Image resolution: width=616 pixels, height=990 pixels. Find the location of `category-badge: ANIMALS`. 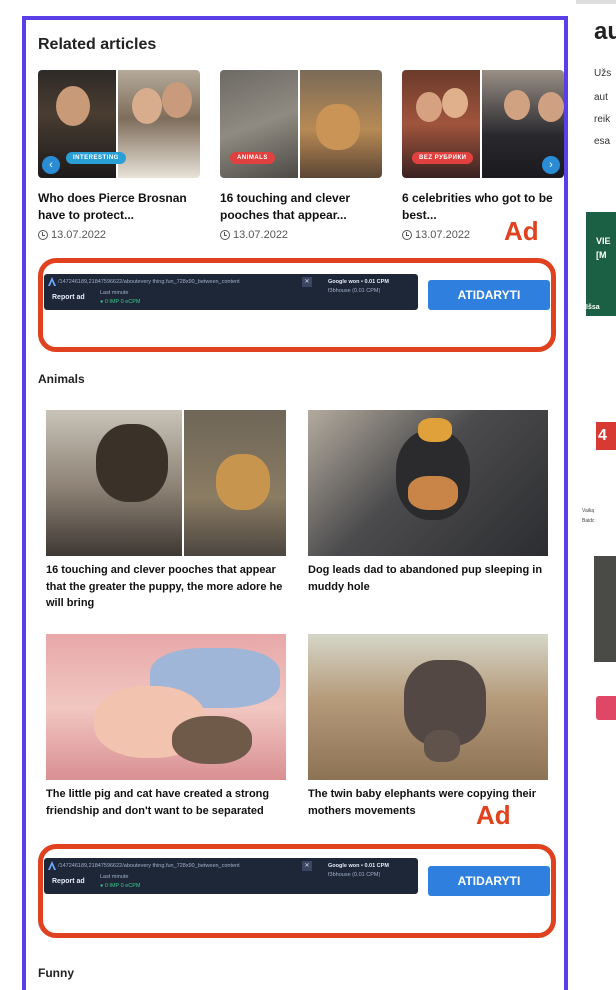

category-badge: ANIMALS is located at coordinates (252, 158).